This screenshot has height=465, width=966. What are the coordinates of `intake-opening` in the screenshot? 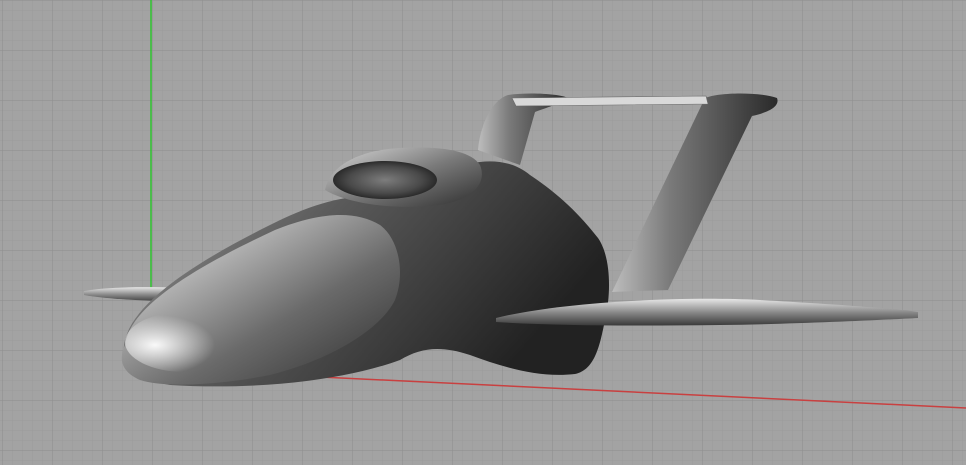 It's located at (385, 180).